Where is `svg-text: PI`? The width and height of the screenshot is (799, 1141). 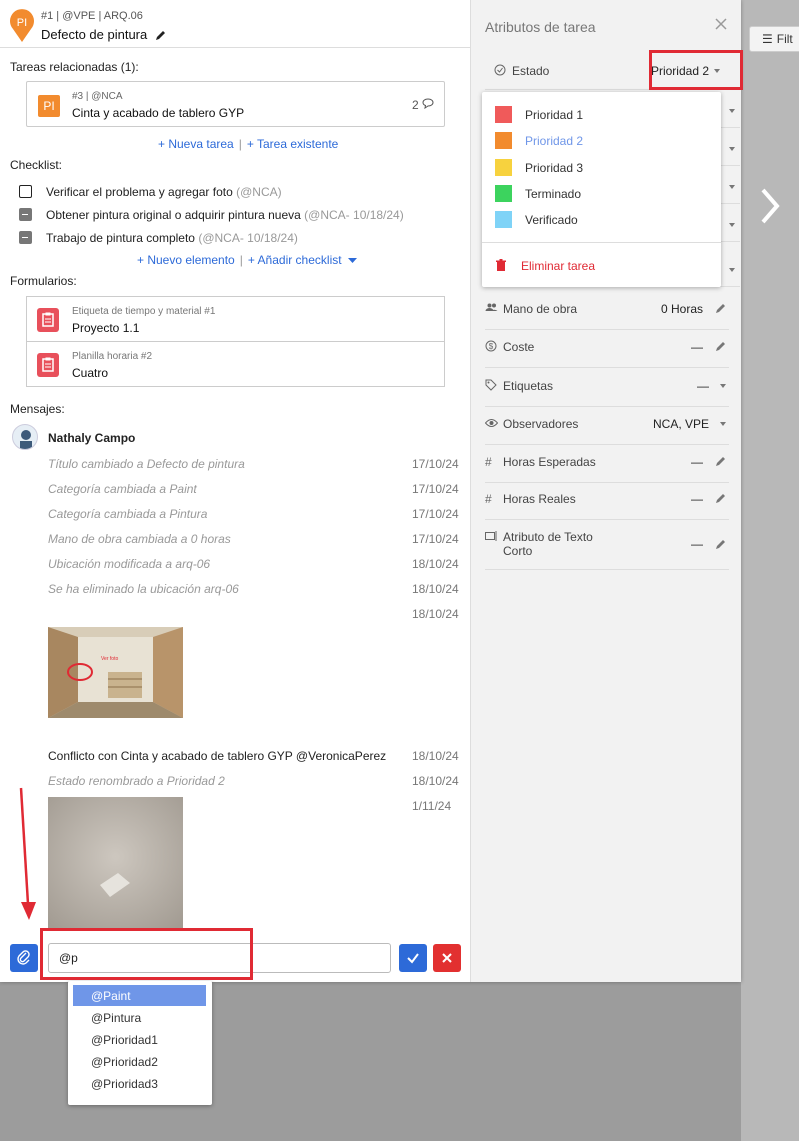
svg-text: PI is located at coordinates (22, 23).